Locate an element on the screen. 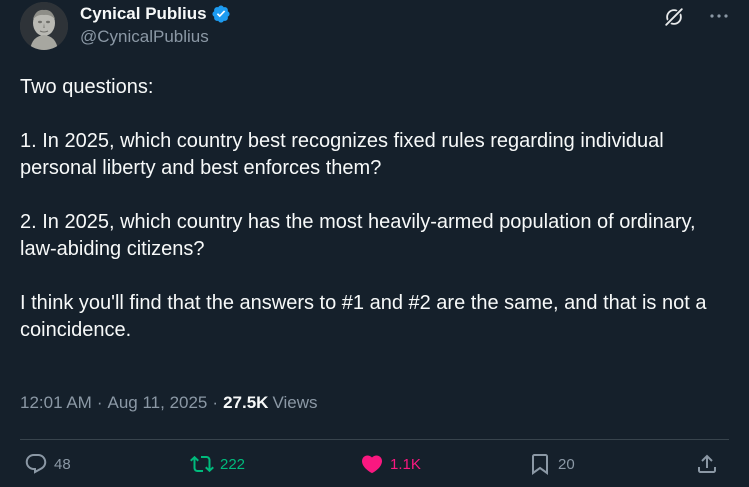  share-button is located at coordinates (707, 464).